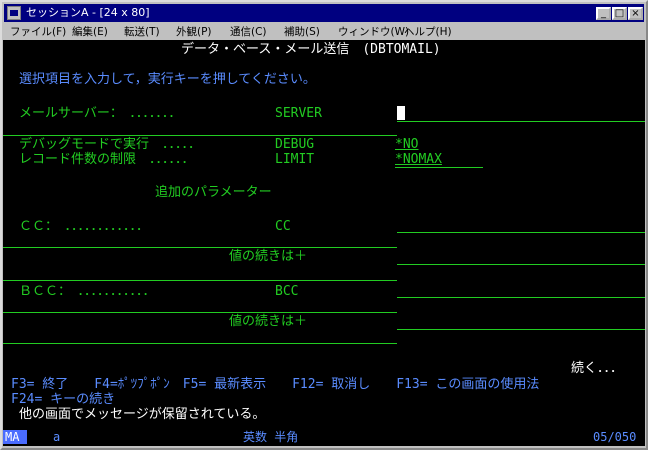 The width and height of the screenshot is (648, 450). I want to click on limit-input-underline, so click(439, 167).